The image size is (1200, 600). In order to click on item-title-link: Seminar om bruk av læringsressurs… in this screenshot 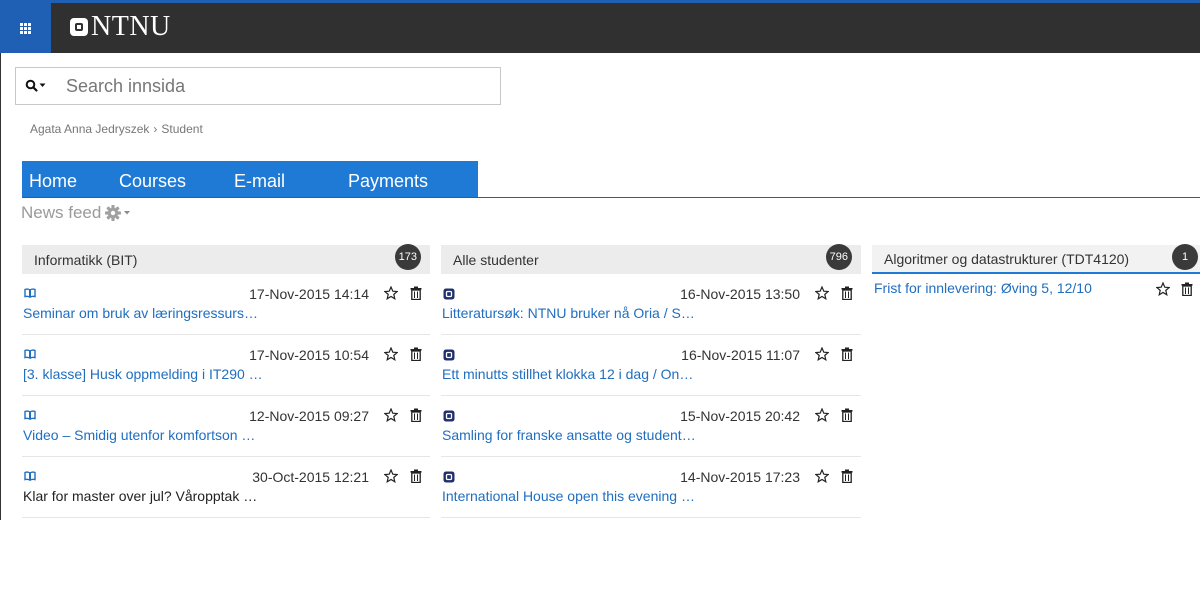, I will do `click(222, 313)`.